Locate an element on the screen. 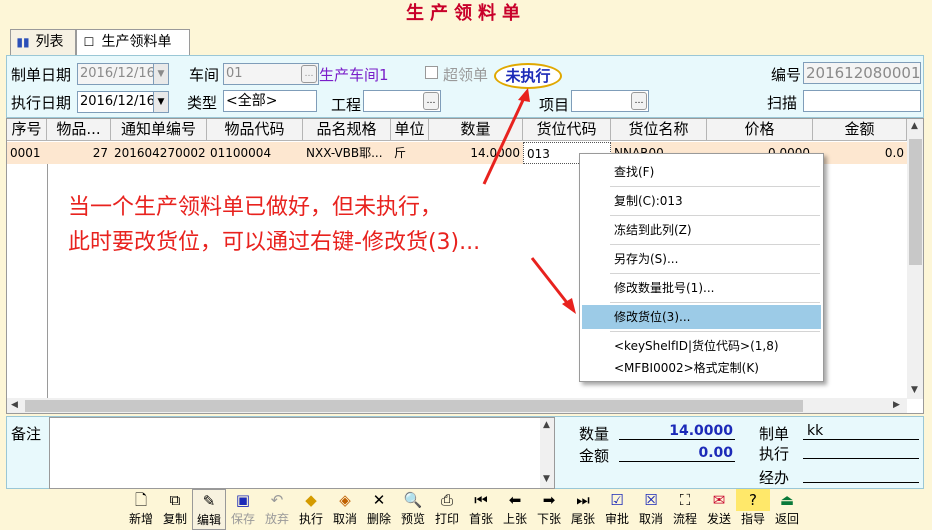  preview-icon: 🔍 is located at coordinates (413, 500).